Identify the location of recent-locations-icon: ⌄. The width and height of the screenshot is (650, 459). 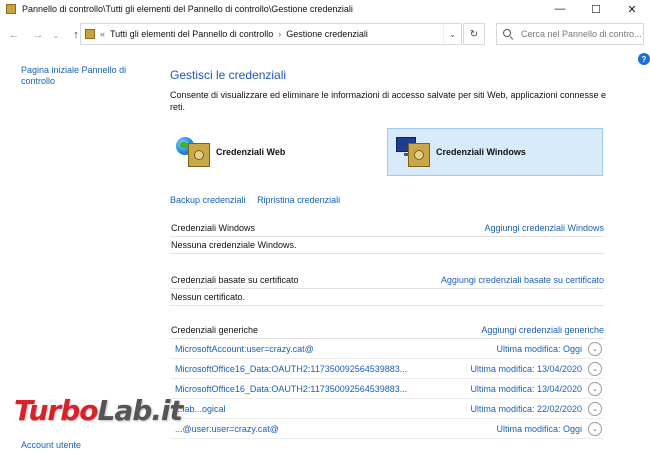
(56, 35).